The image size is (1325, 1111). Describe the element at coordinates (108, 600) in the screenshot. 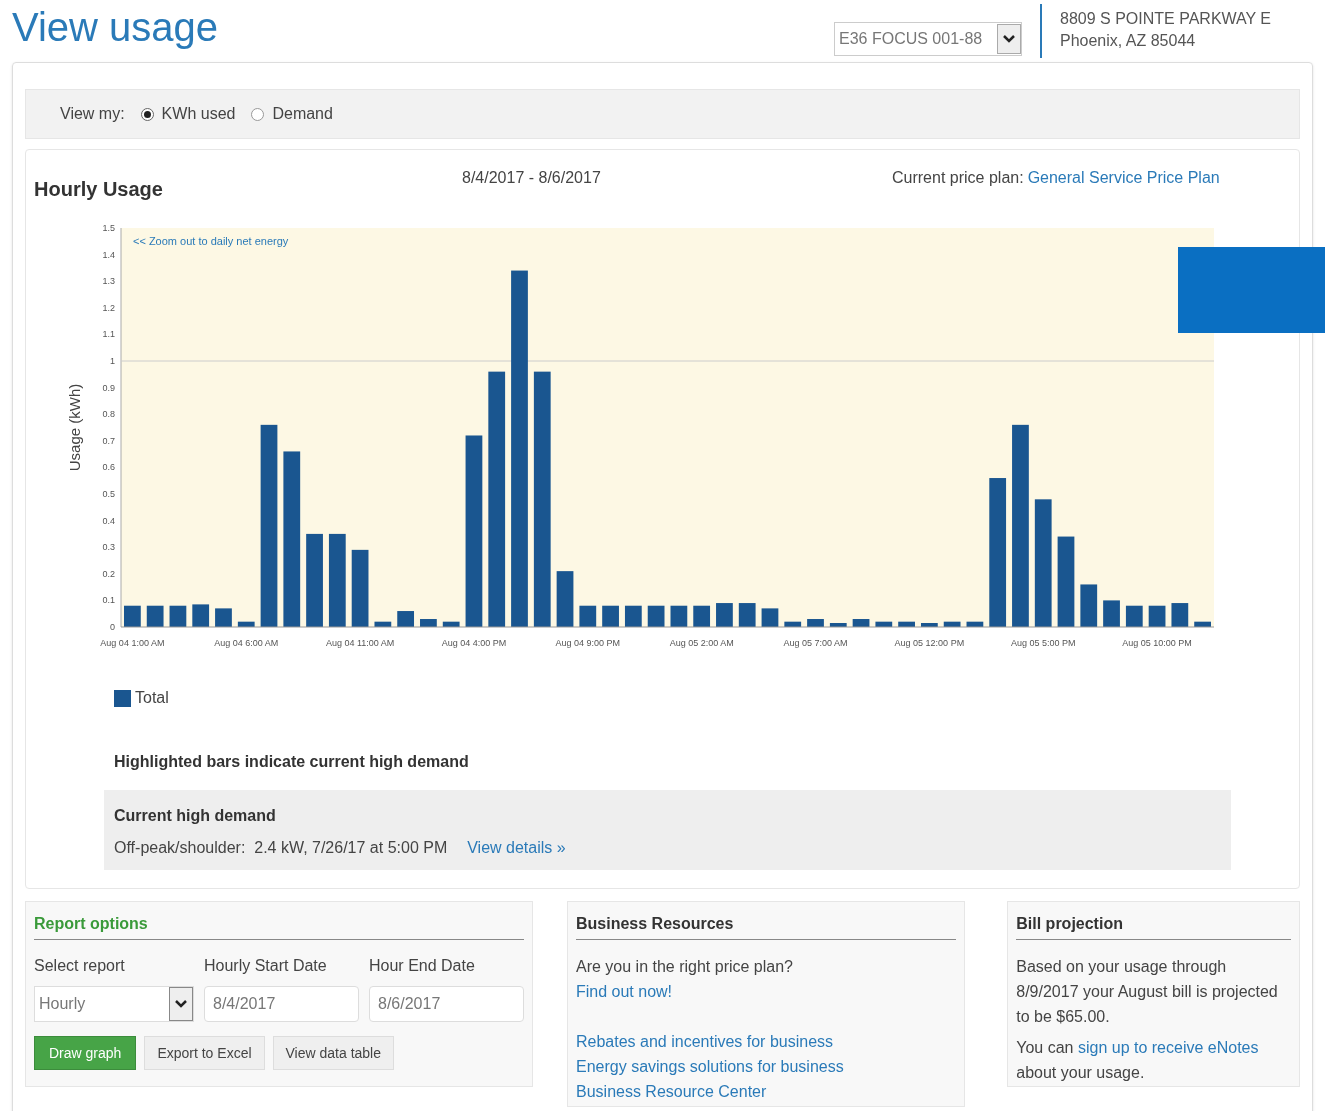

I see `y-tick-label: 0.1` at that location.